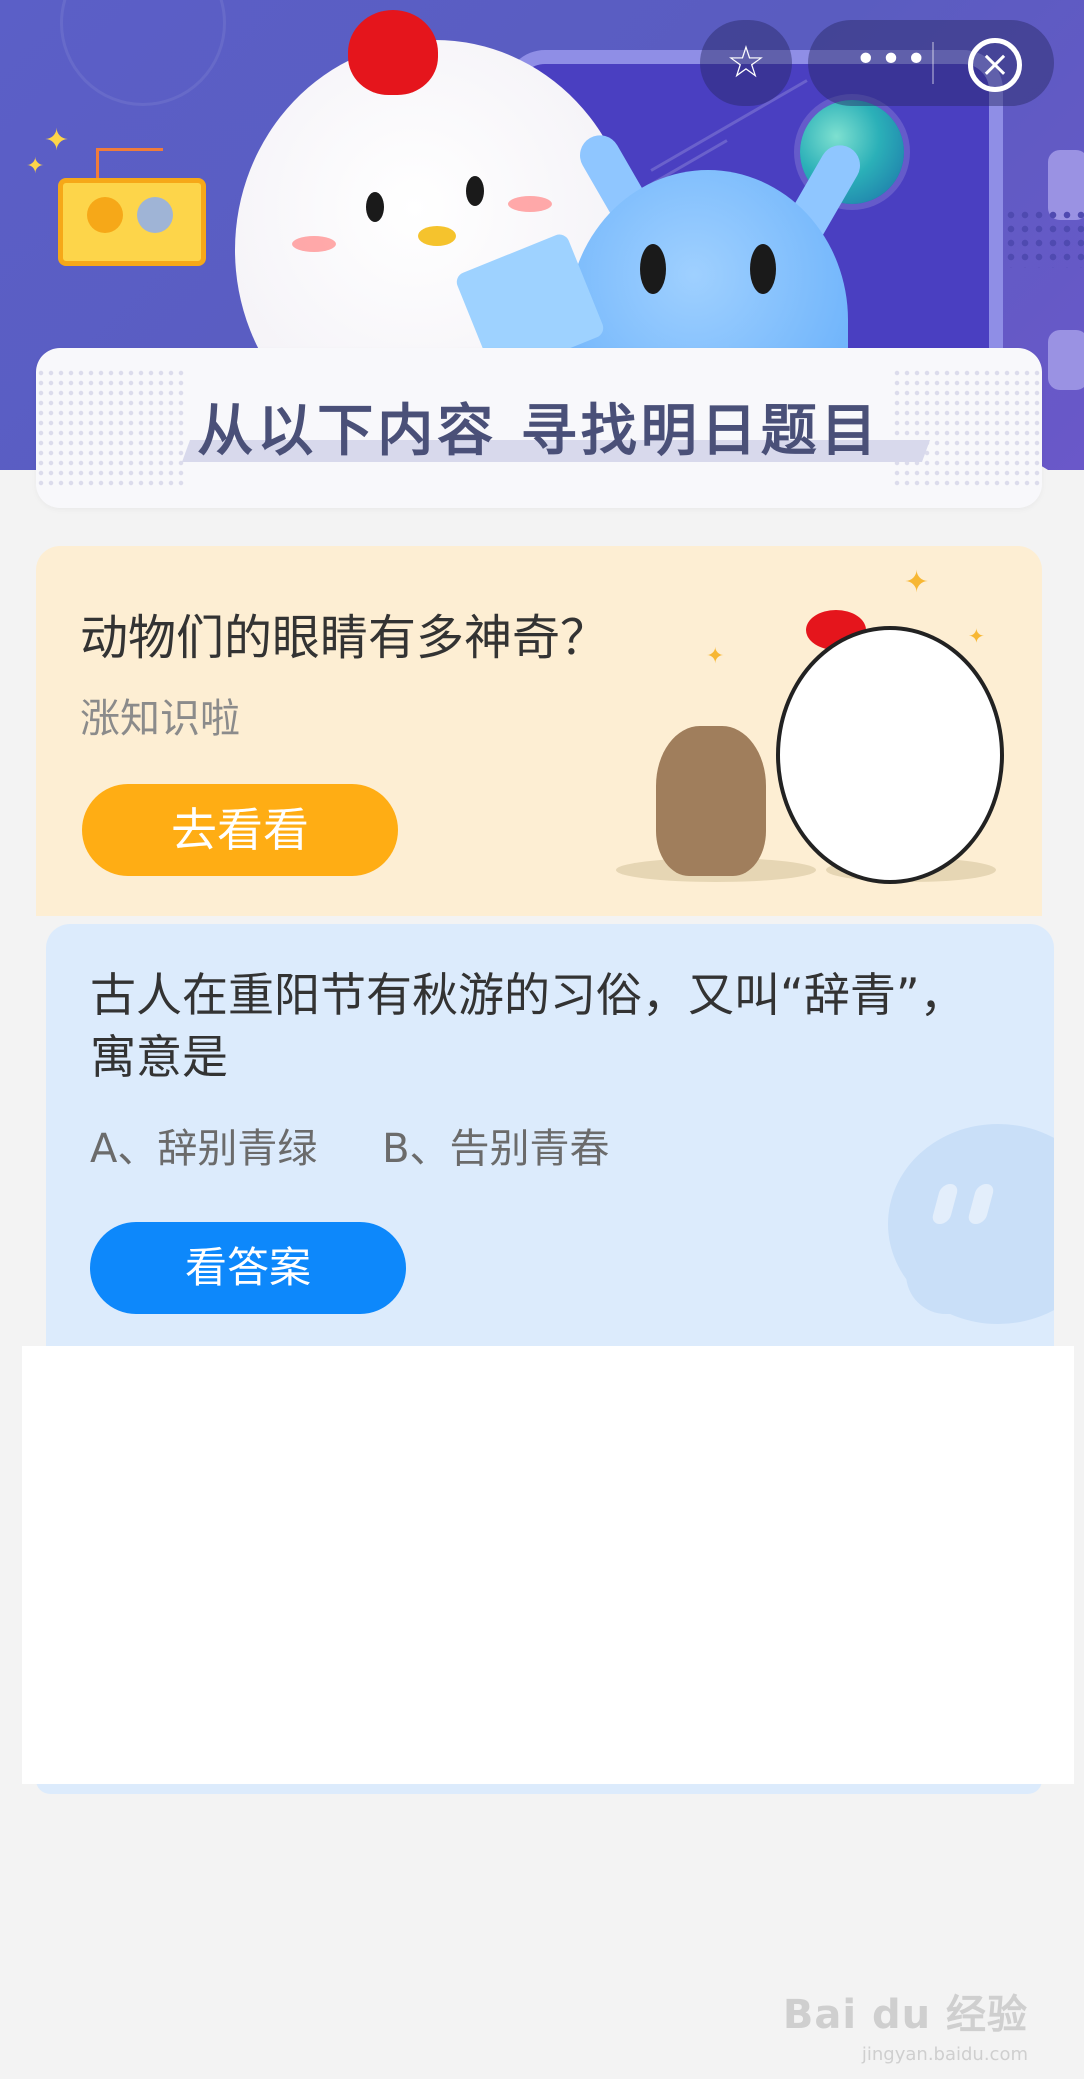  I want to click on decorative-dots, so click(1044, 238).